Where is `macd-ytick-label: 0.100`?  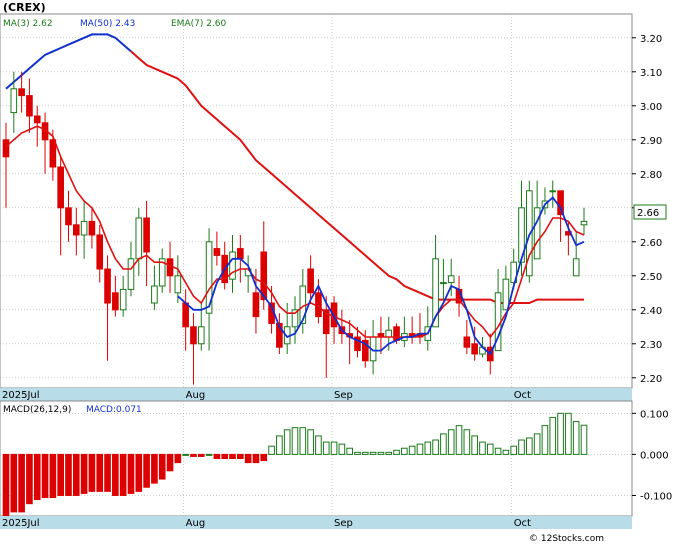
macd-ytick-label: 0.100 is located at coordinates (654, 414).